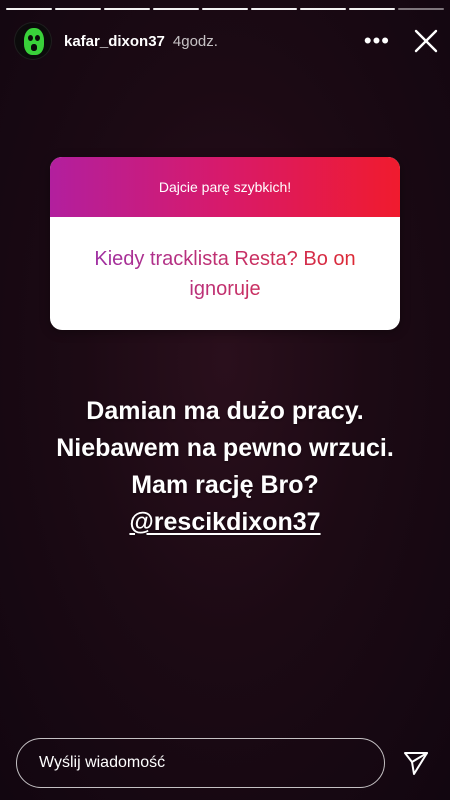  What do you see at coordinates (225, 448) in the screenshot?
I see `caption-line-2: Niebawem na pewno wrzuci.` at bounding box center [225, 448].